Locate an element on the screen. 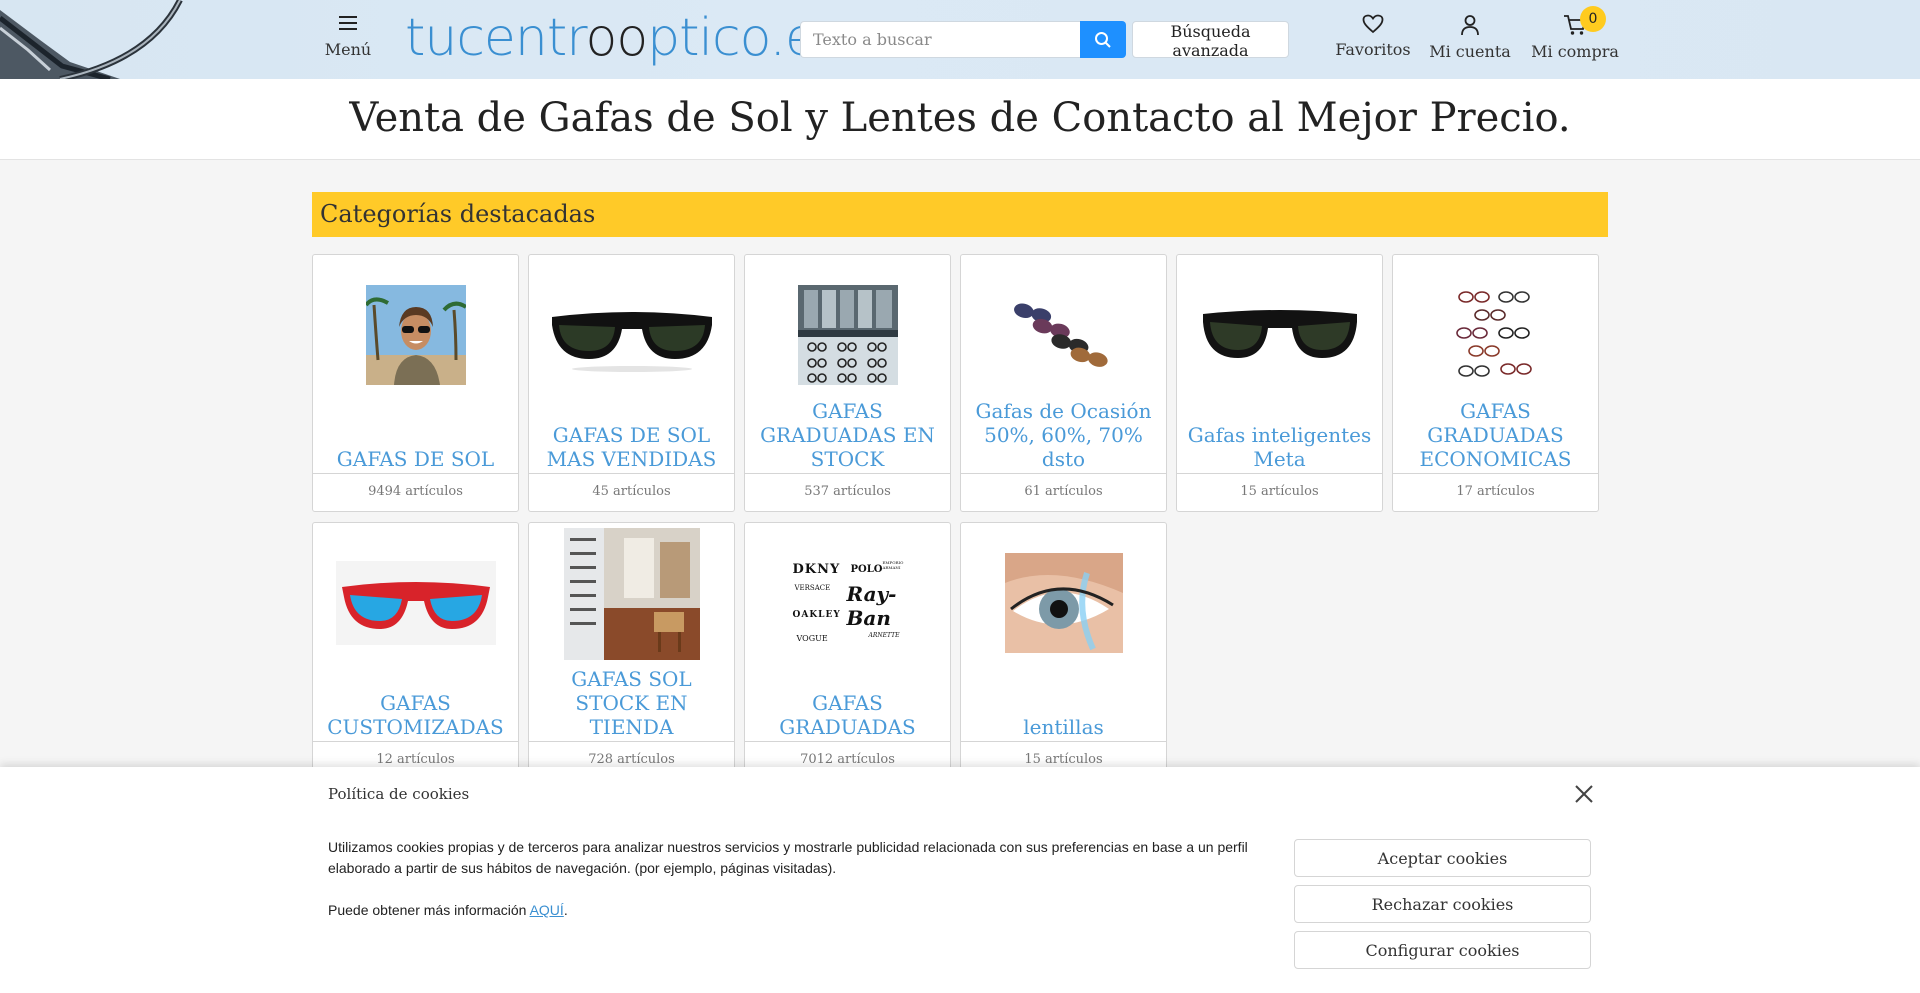 The height and width of the screenshot is (993, 1920). category-name: GAFAS SOL STOCK EN TIENDA is located at coordinates (631, 703).